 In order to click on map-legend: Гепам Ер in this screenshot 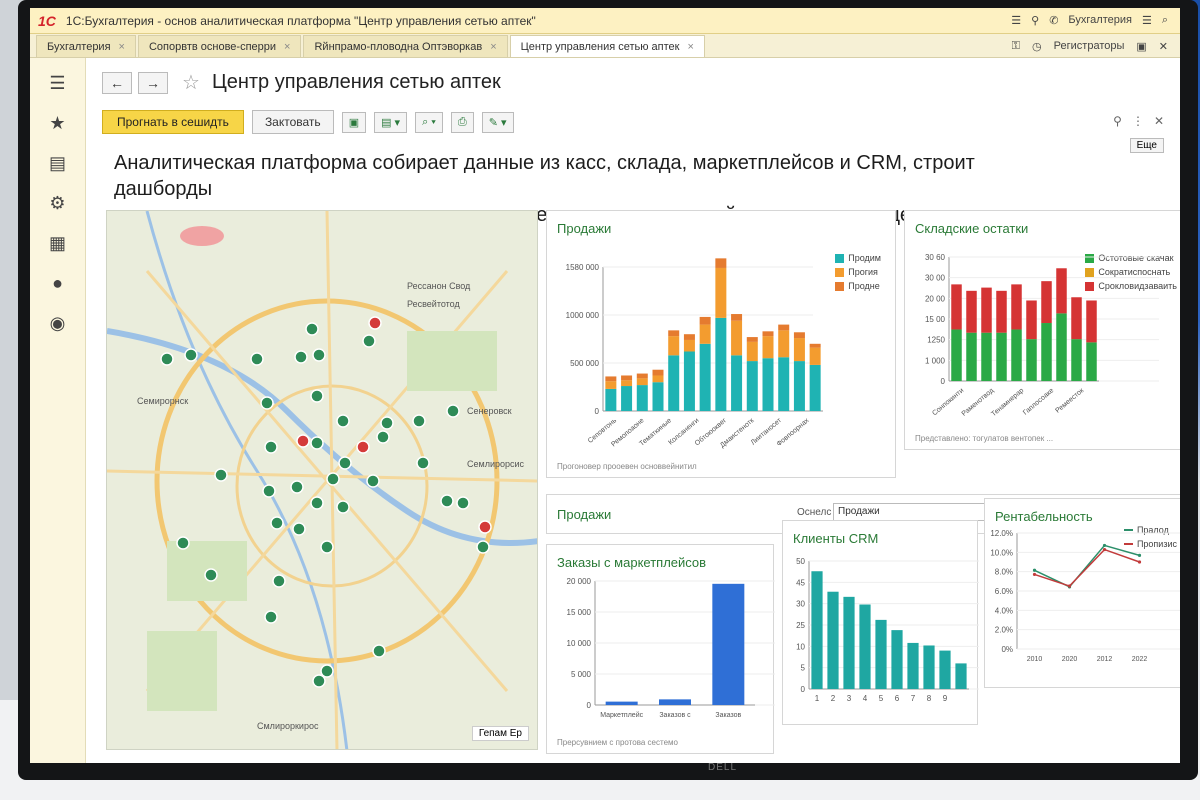, I will do `click(500, 733)`.